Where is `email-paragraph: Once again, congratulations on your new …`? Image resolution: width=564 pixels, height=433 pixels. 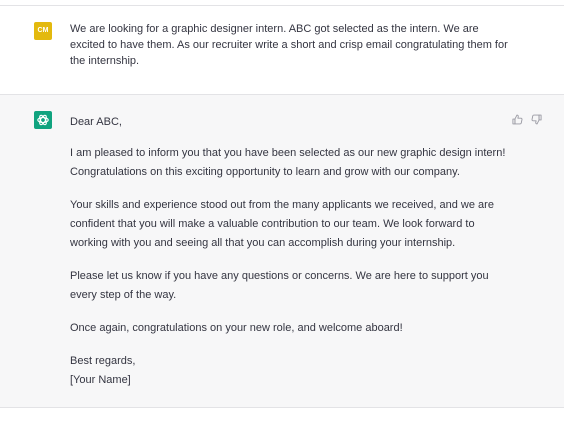
email-paragraph: Once again, congratulations on your new … is located at coordinates (236, 328).